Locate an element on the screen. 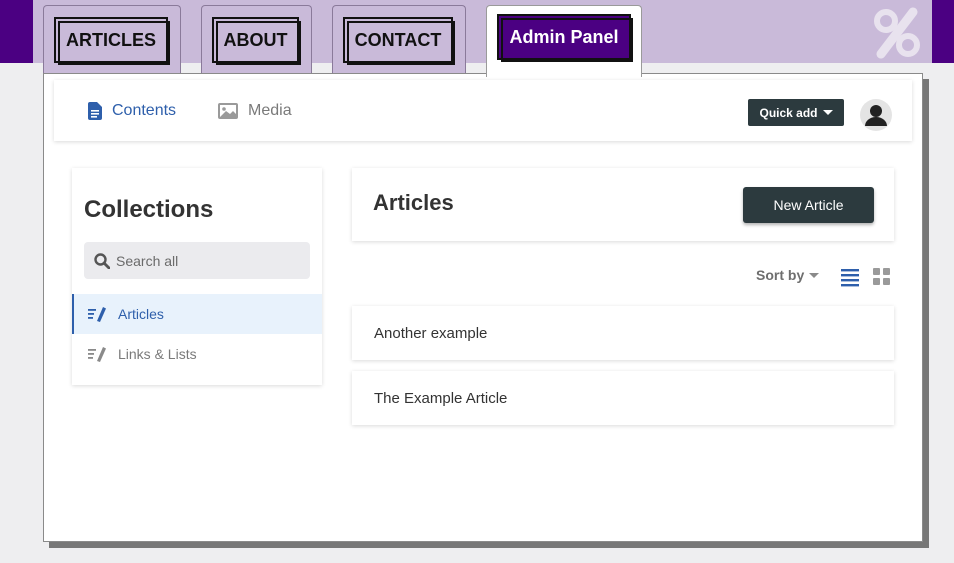 The height and width of the screenshot is (563, 954). search-icon is located at coordinates (102, 260).